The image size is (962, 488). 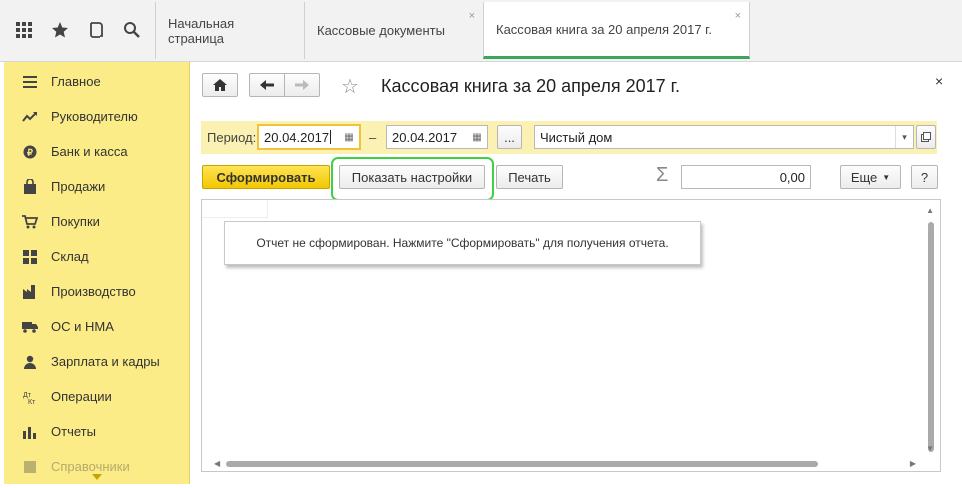 I want to click on vertical-scrollbar, so click(x=931, y=337).